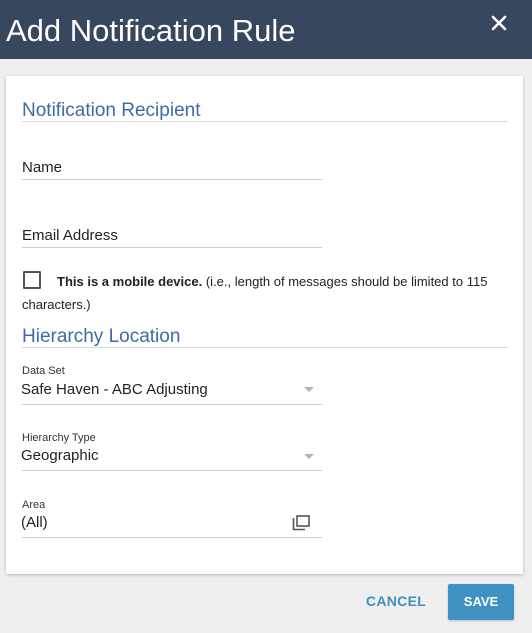 This screenshot has width=532, height=633. I want to click on hierarchy-type-underline, so click(172, 470).